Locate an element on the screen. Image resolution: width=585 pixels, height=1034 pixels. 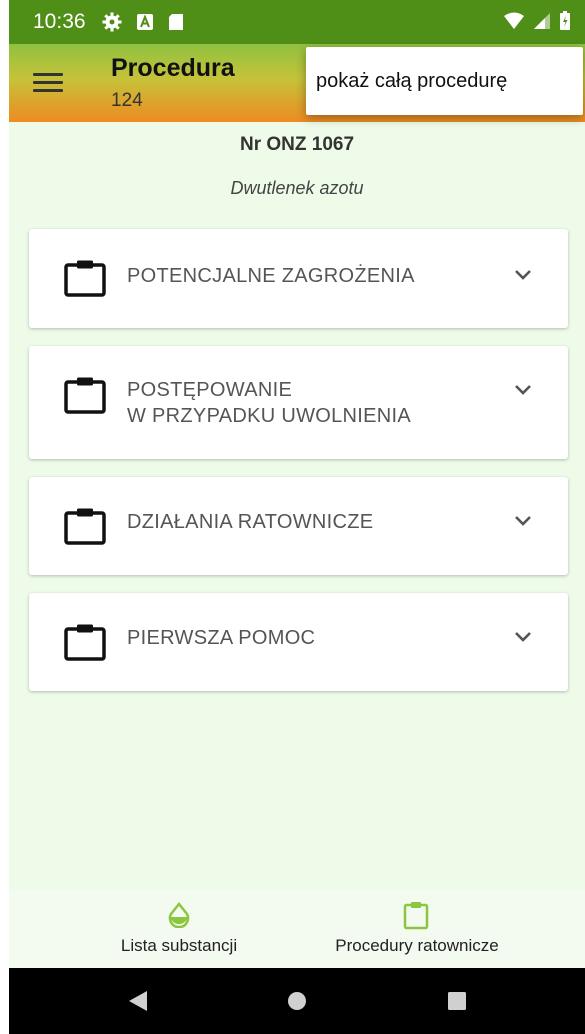
overflow-menu: pokaż całą procedurę is located at coordinates (444, 81).